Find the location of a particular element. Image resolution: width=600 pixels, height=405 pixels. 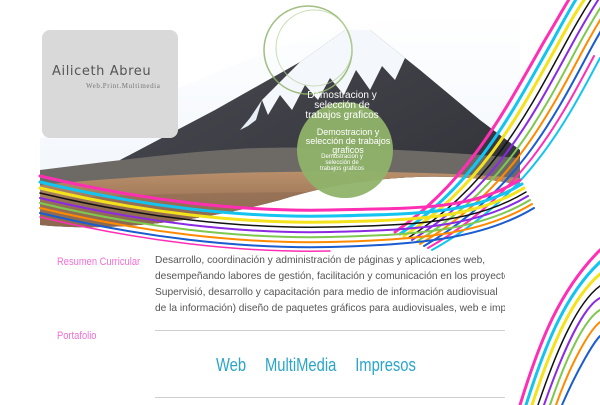

portfolio-nav: Web MultiMedia Impresos is located at coordinates (323, 365).